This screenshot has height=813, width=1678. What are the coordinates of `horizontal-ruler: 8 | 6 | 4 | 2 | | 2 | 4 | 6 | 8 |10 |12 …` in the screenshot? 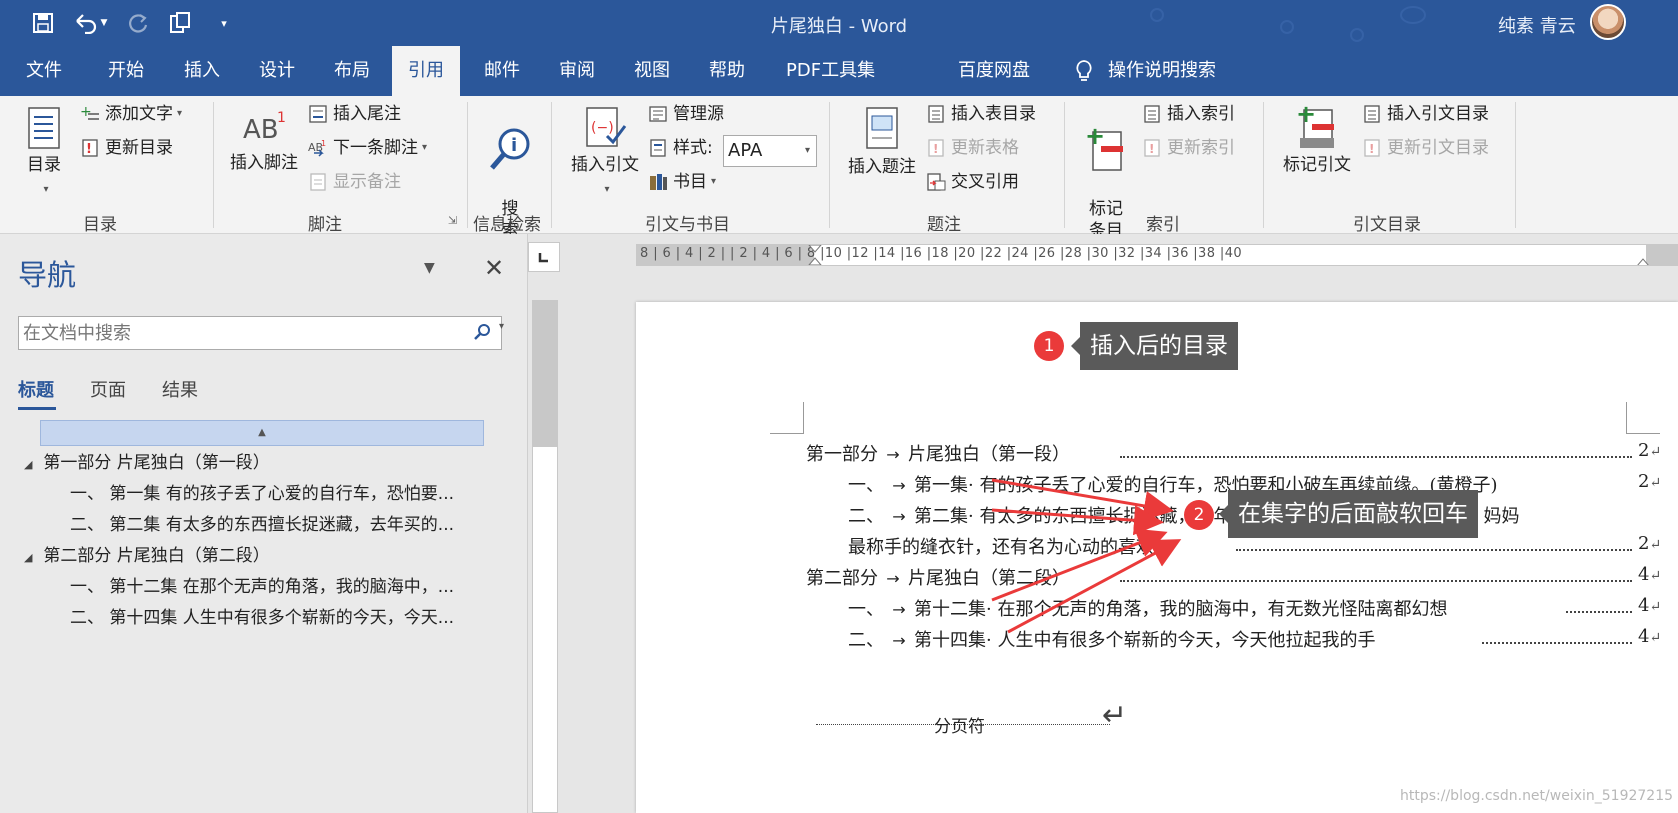 It's located at (1157, 255).